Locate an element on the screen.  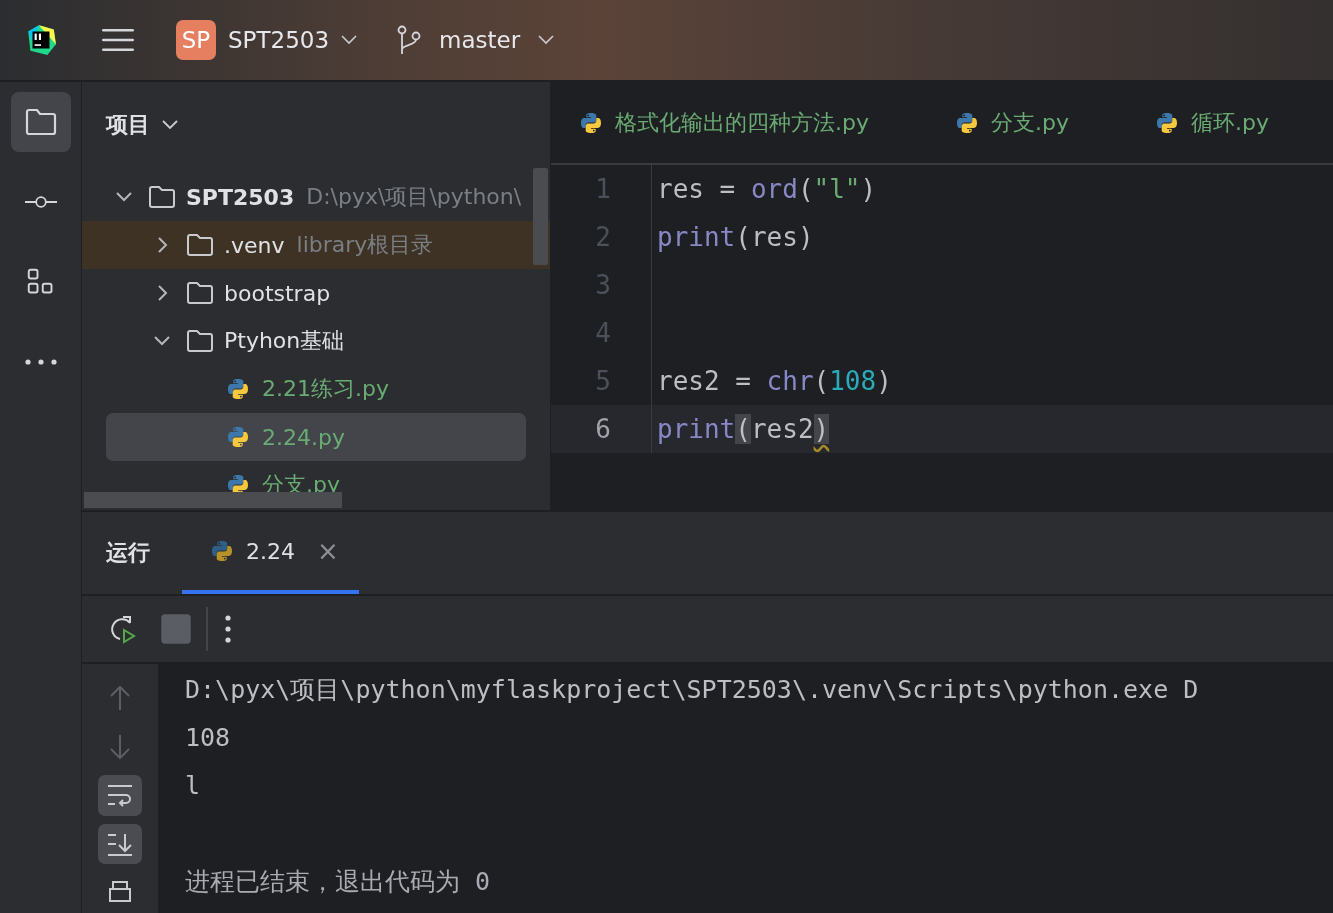
run-tab-label: 2.24 is located at coordinates (270, 551).